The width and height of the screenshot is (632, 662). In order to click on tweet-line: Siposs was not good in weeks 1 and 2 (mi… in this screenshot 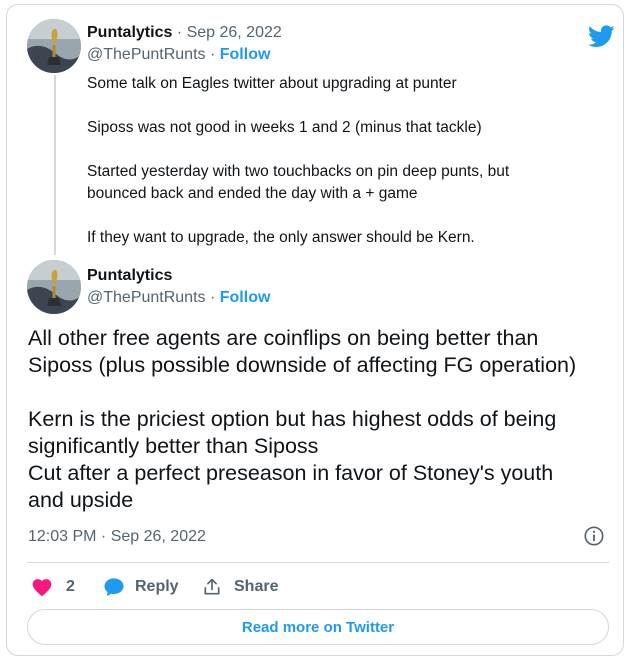, I will do `click(284, 127)`.